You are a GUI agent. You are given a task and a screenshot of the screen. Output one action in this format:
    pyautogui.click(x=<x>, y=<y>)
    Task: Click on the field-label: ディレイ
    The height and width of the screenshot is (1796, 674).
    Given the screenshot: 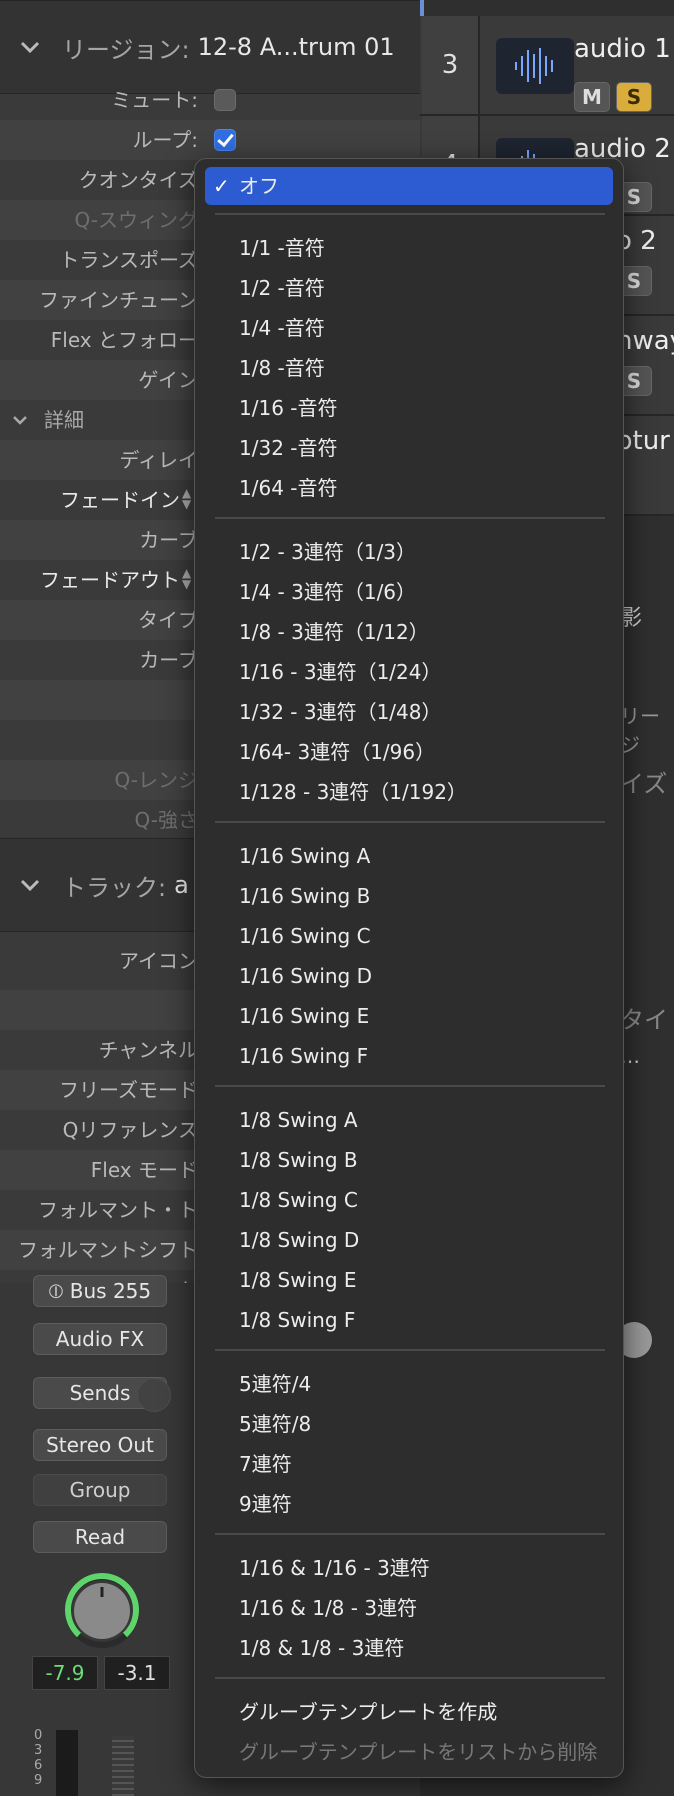 What is the action you would take?
    pyautogui.click(x=158, y=460)
    